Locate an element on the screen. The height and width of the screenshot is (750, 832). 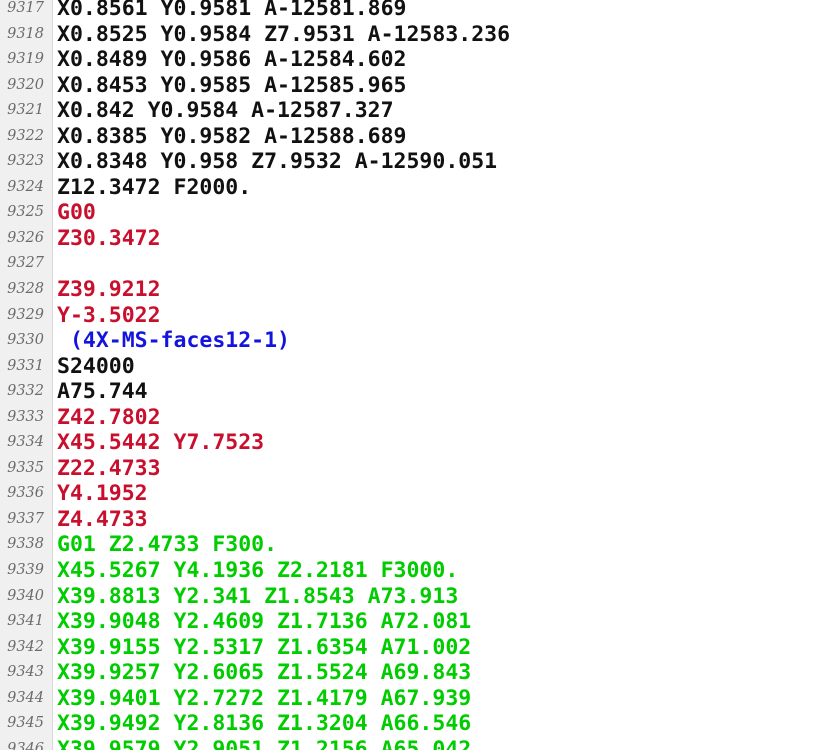
code-line-text: Z30.3472 is located at coordinates (109, 239).